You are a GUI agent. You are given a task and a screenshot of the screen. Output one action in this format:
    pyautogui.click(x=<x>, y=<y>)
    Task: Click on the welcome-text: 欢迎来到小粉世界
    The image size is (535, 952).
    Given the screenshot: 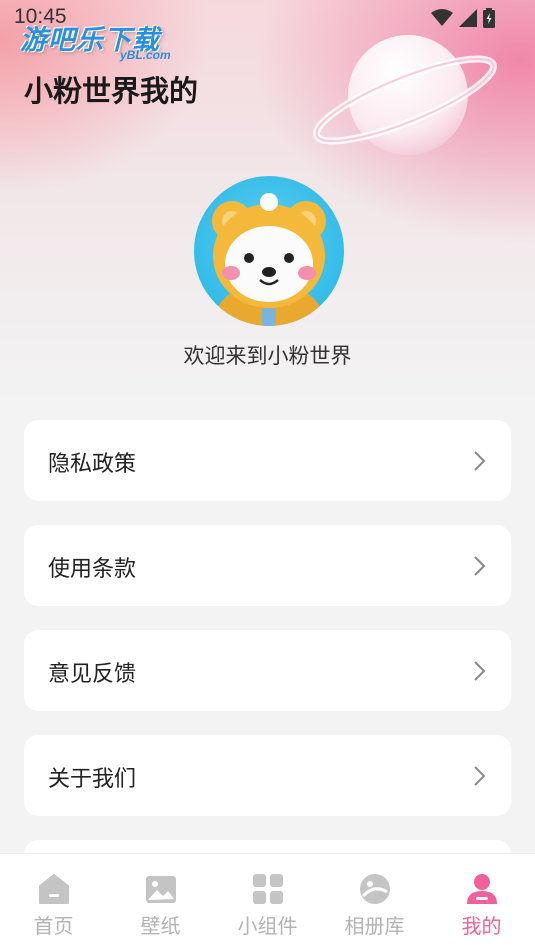 What is the action you would take?
    pyautogui.click(x=267, y=356)
    